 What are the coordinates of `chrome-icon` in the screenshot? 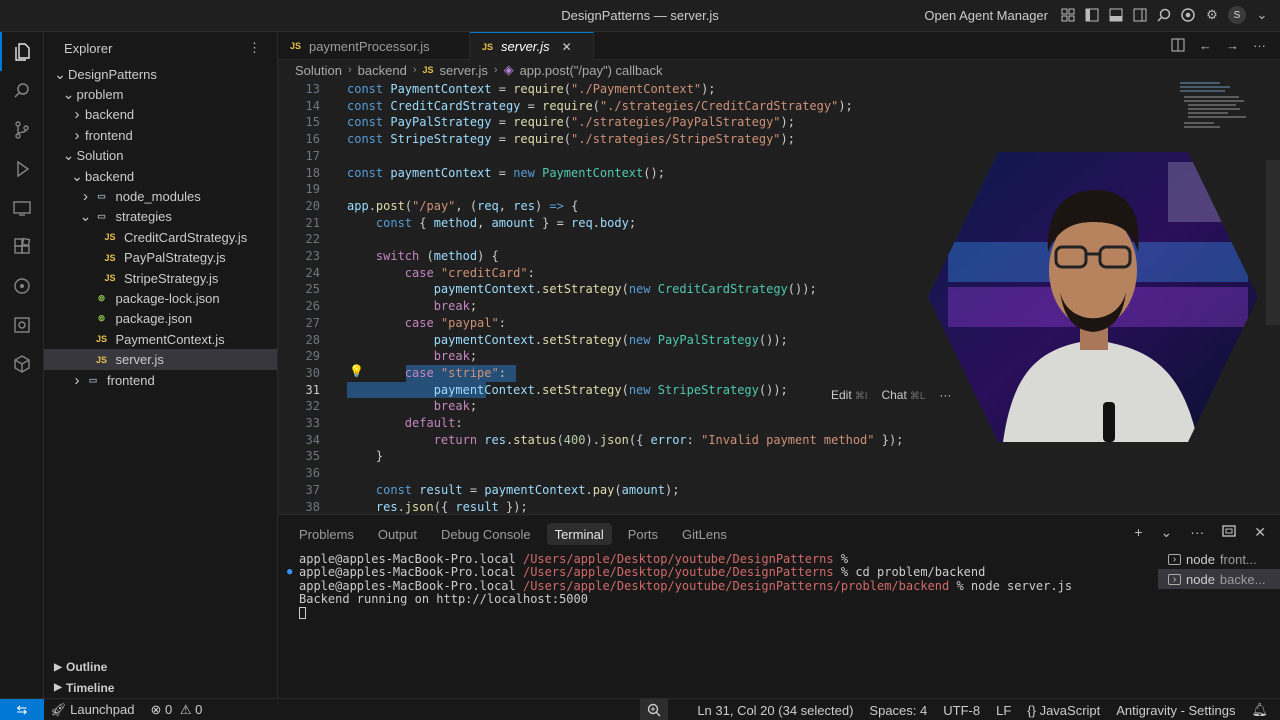 It's located at (1188, 15).